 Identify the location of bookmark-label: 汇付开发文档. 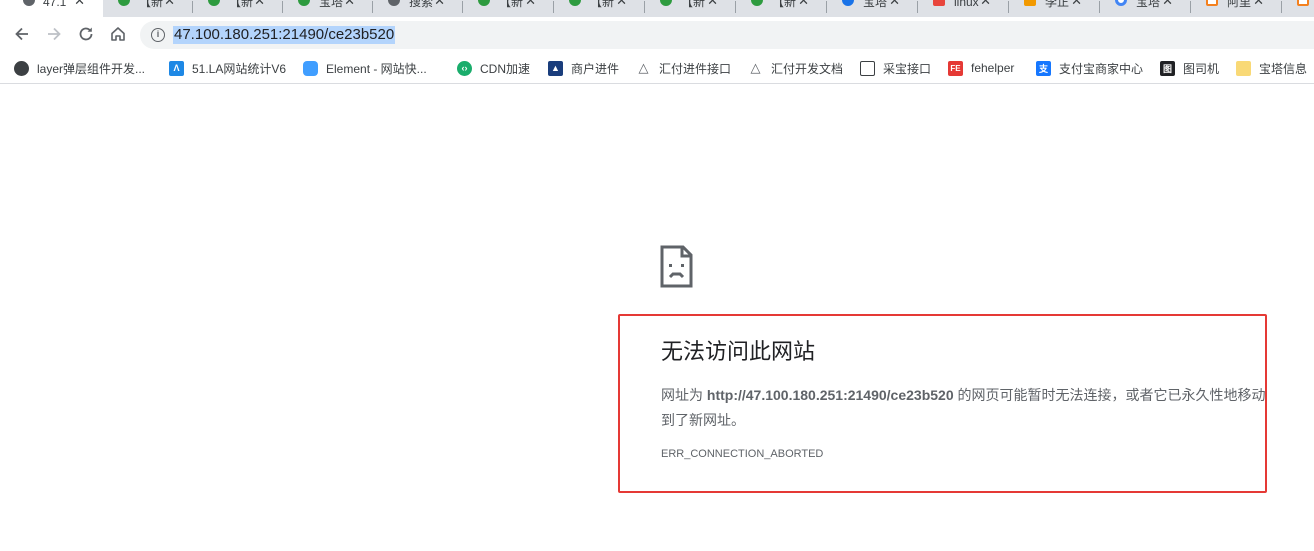
(807, 68).